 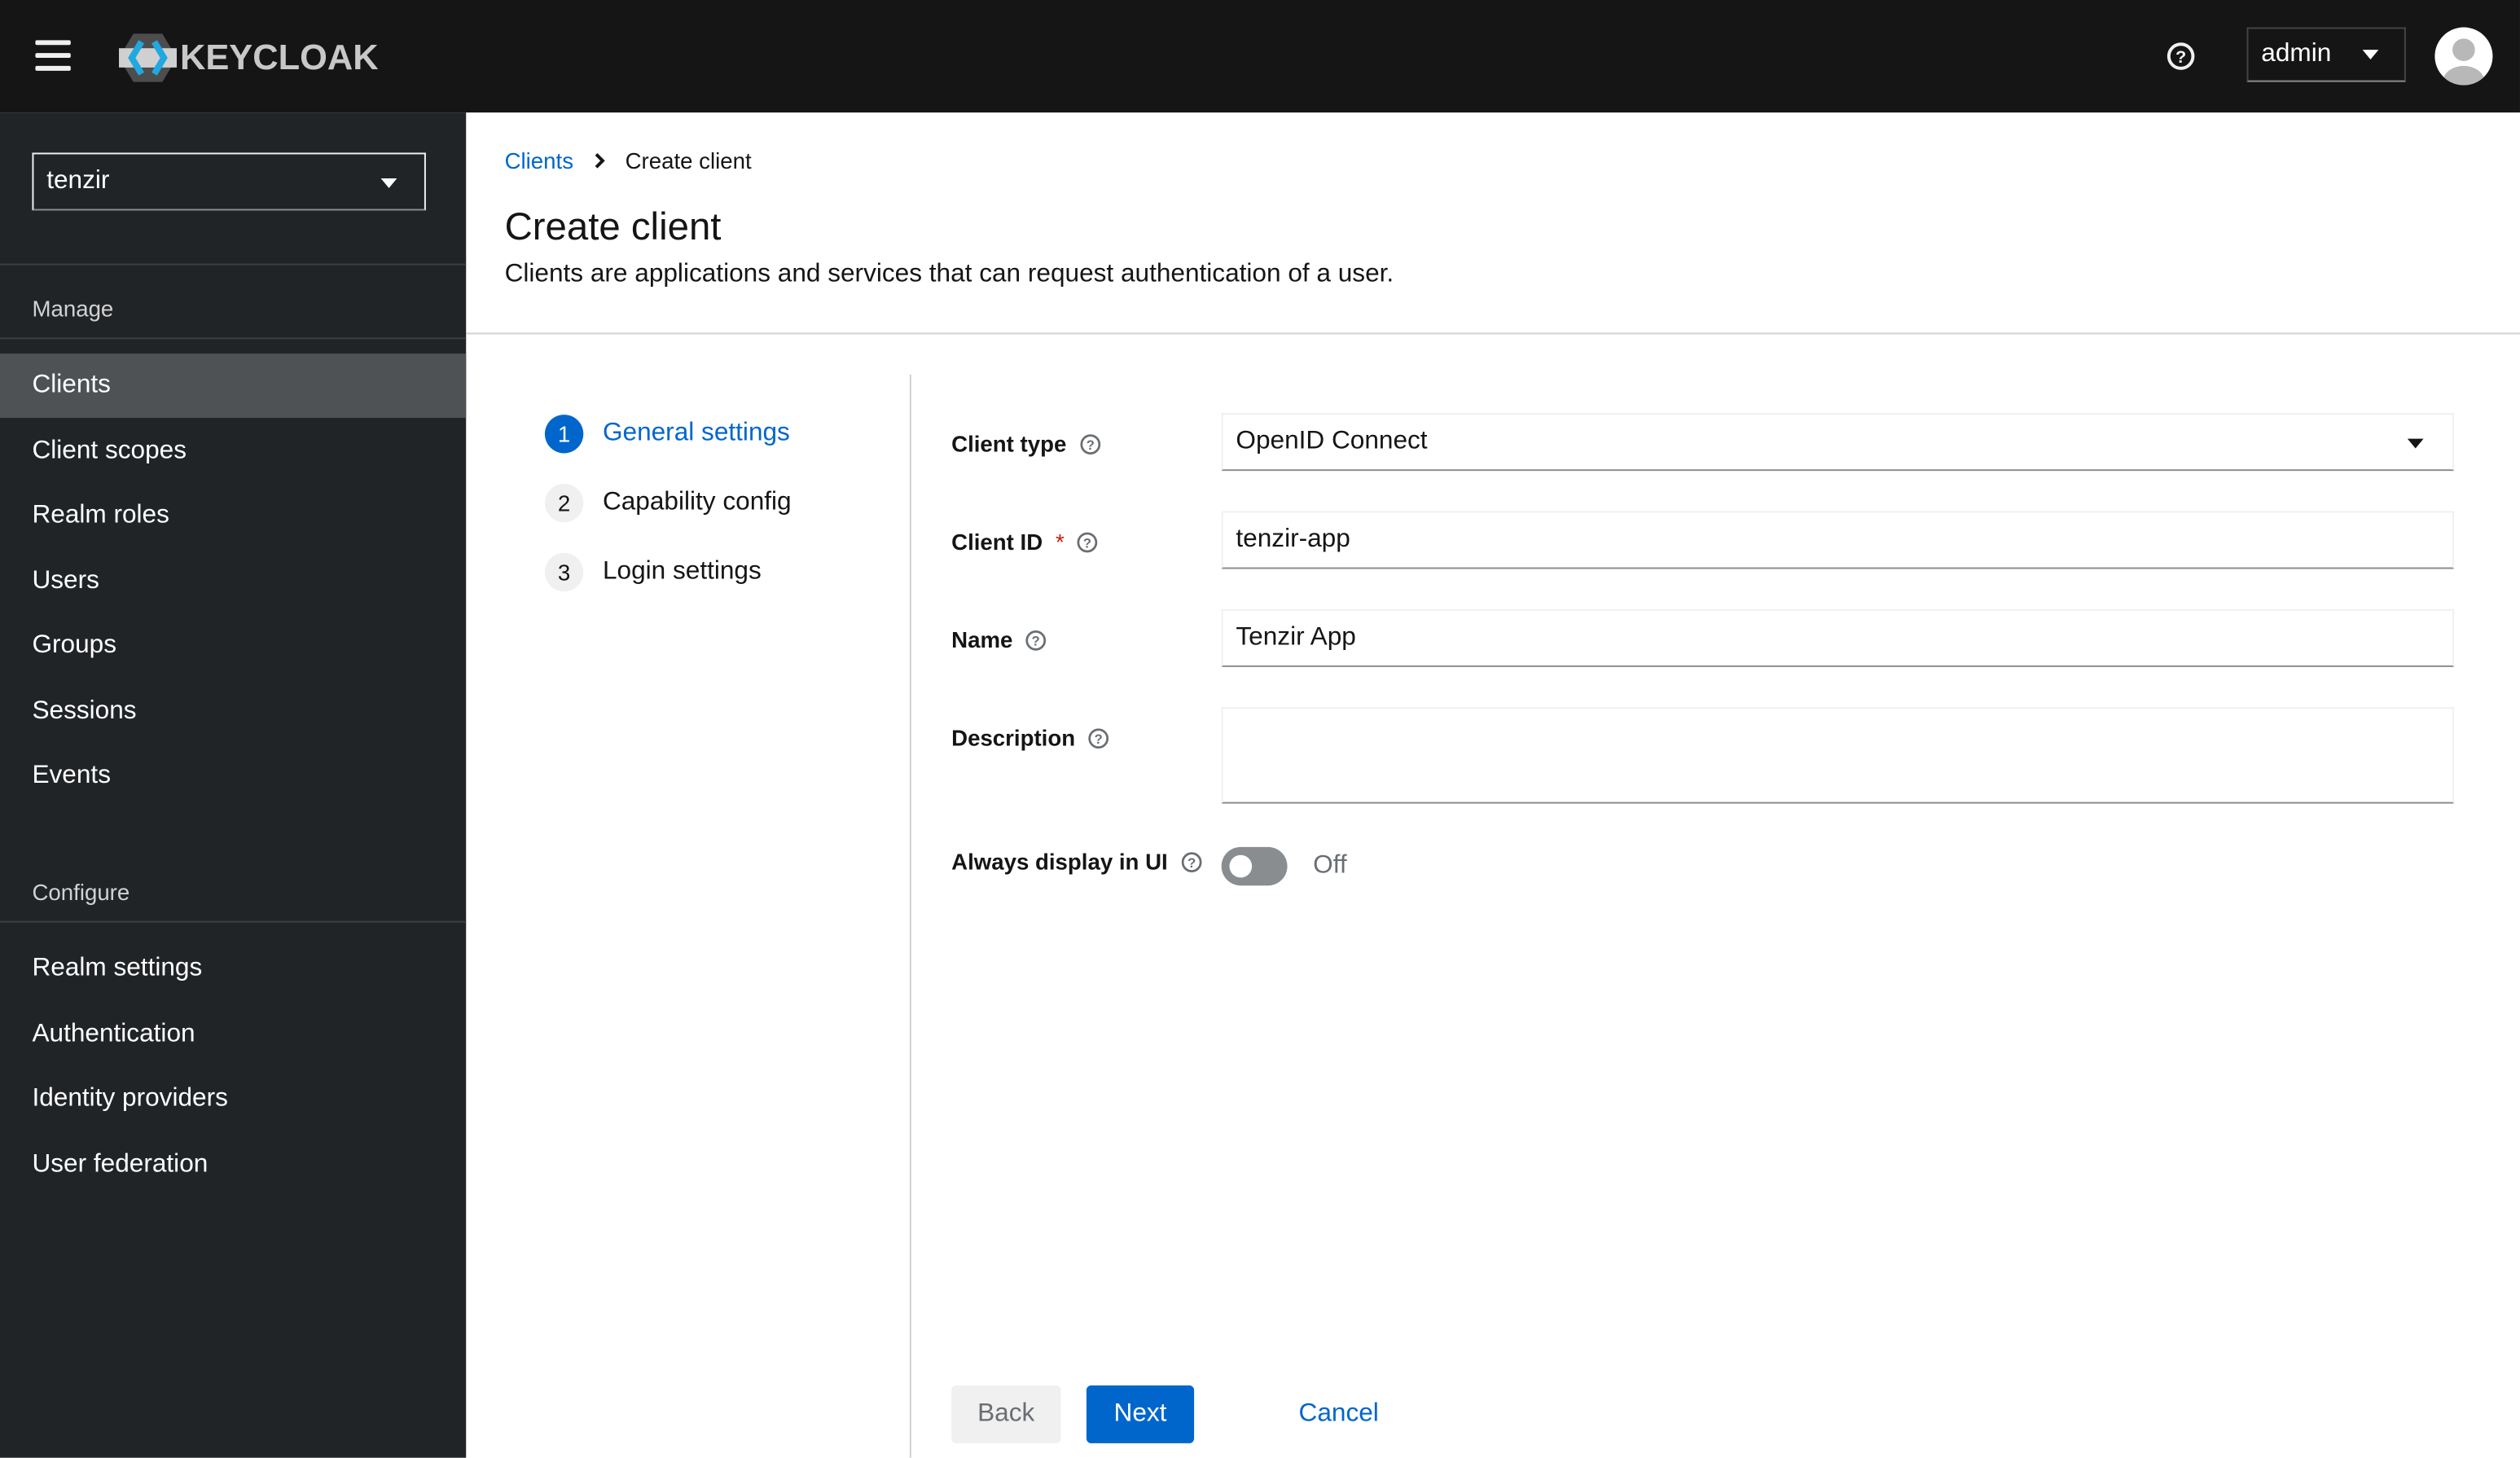 I want to click on avatar, so click(x=2464, y=56).